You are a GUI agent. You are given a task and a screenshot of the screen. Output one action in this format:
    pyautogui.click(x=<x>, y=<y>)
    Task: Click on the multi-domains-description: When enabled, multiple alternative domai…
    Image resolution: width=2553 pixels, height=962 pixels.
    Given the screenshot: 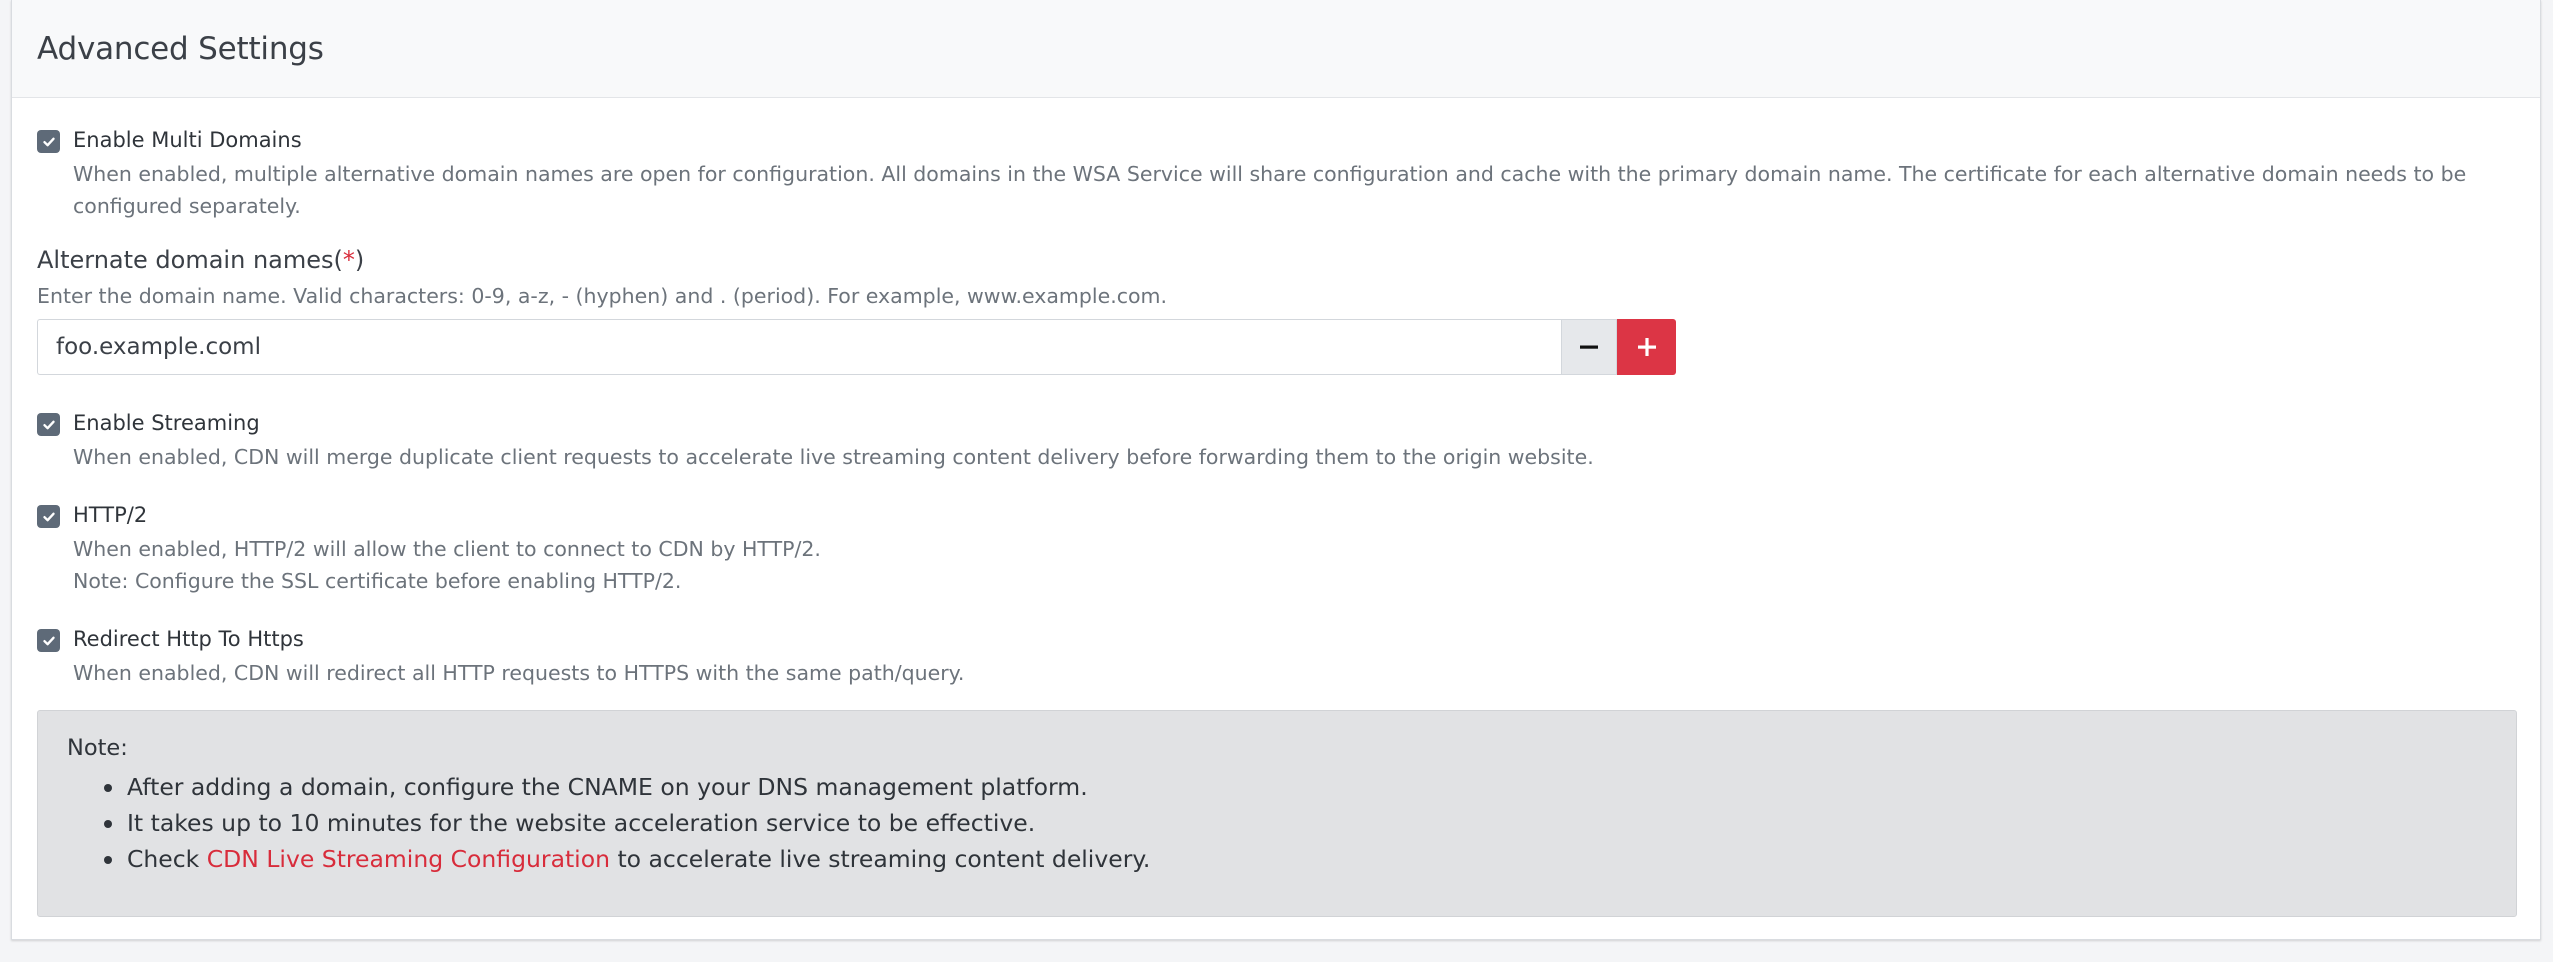 What is the action you would take?
    pyautogui.click(x=1270, y=190)
    